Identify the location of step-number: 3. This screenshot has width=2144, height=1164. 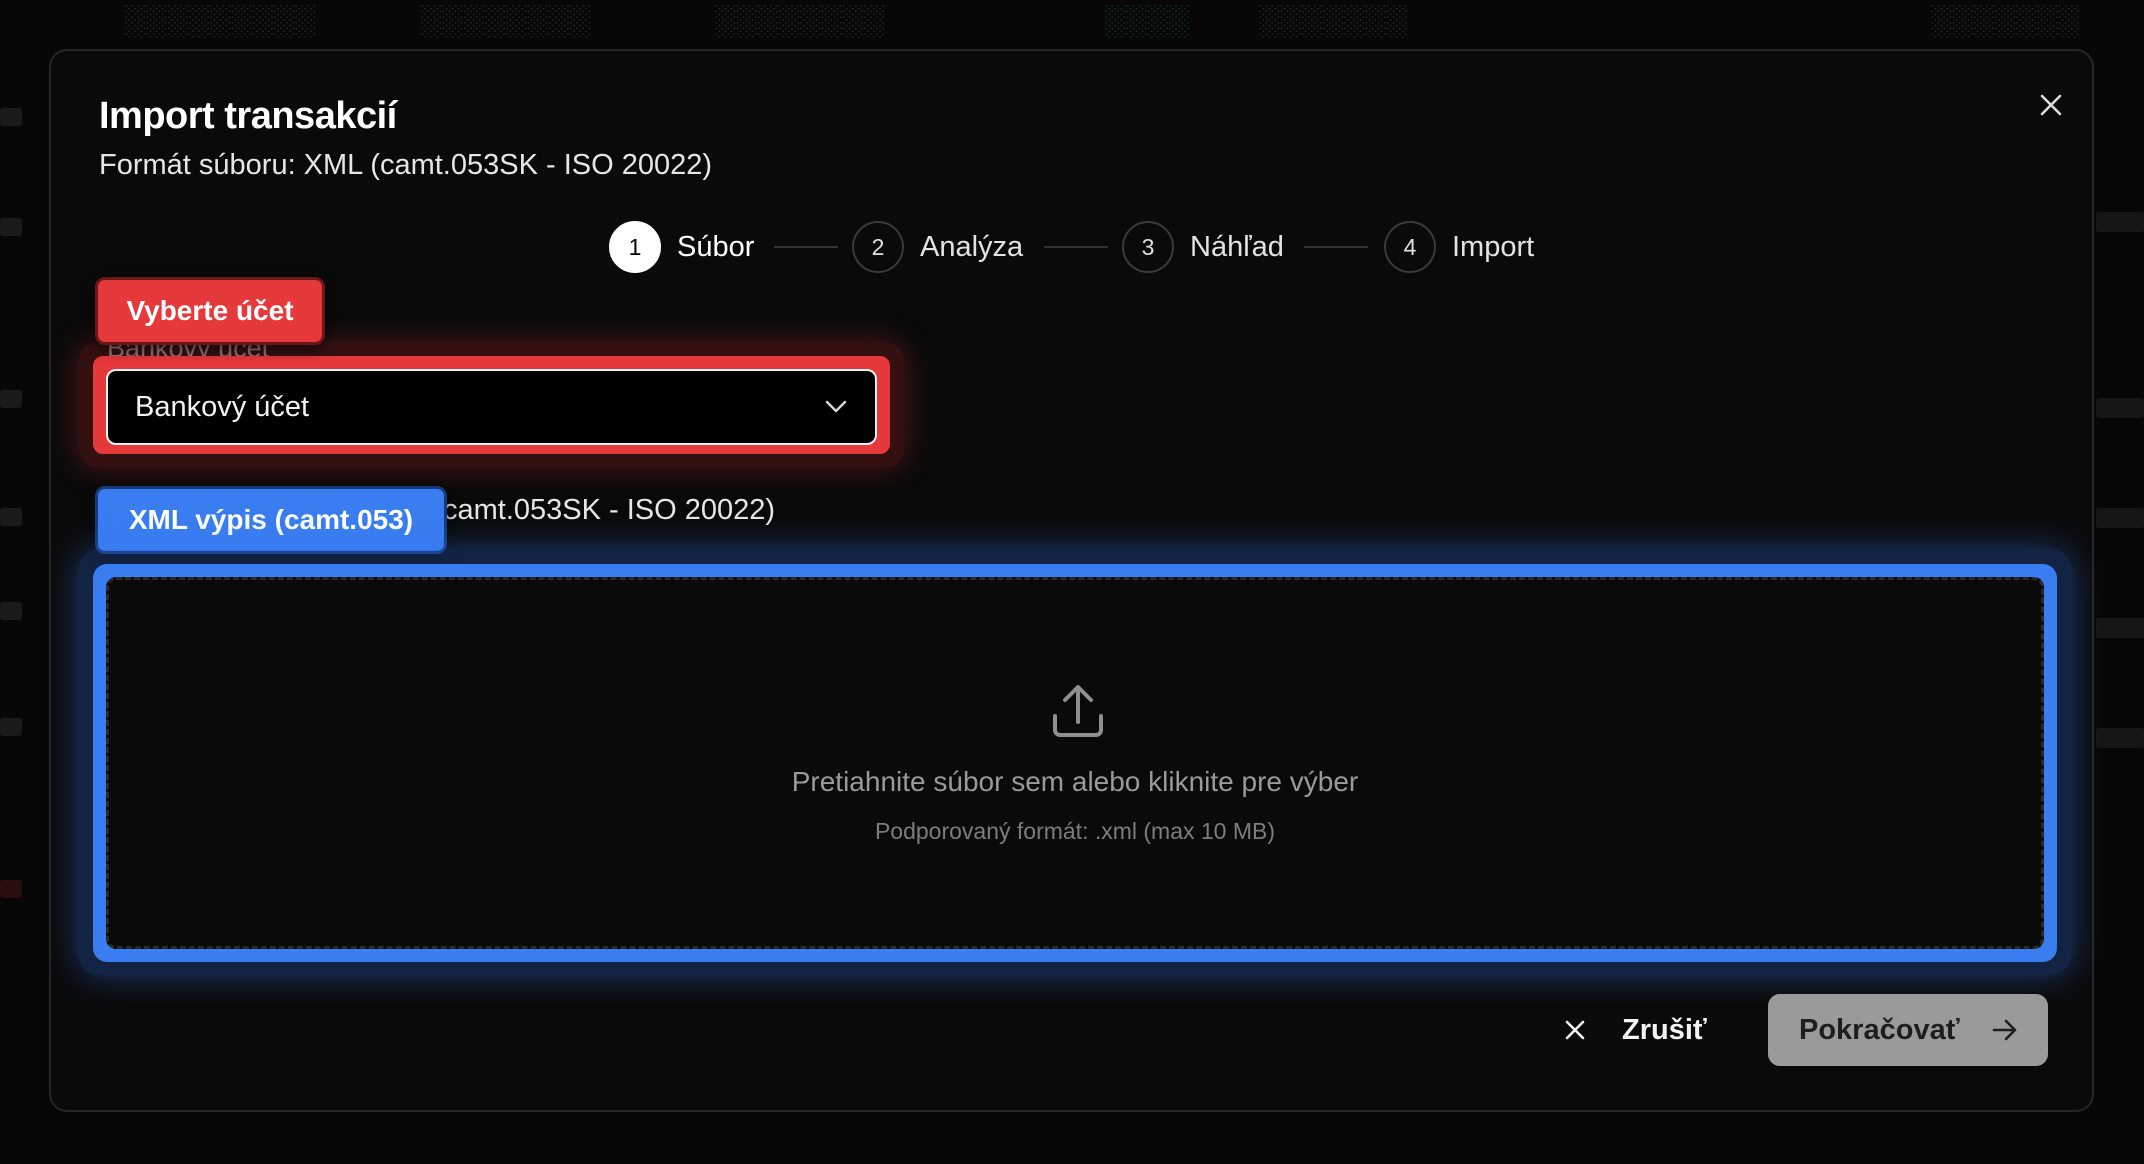
(1148, 247).